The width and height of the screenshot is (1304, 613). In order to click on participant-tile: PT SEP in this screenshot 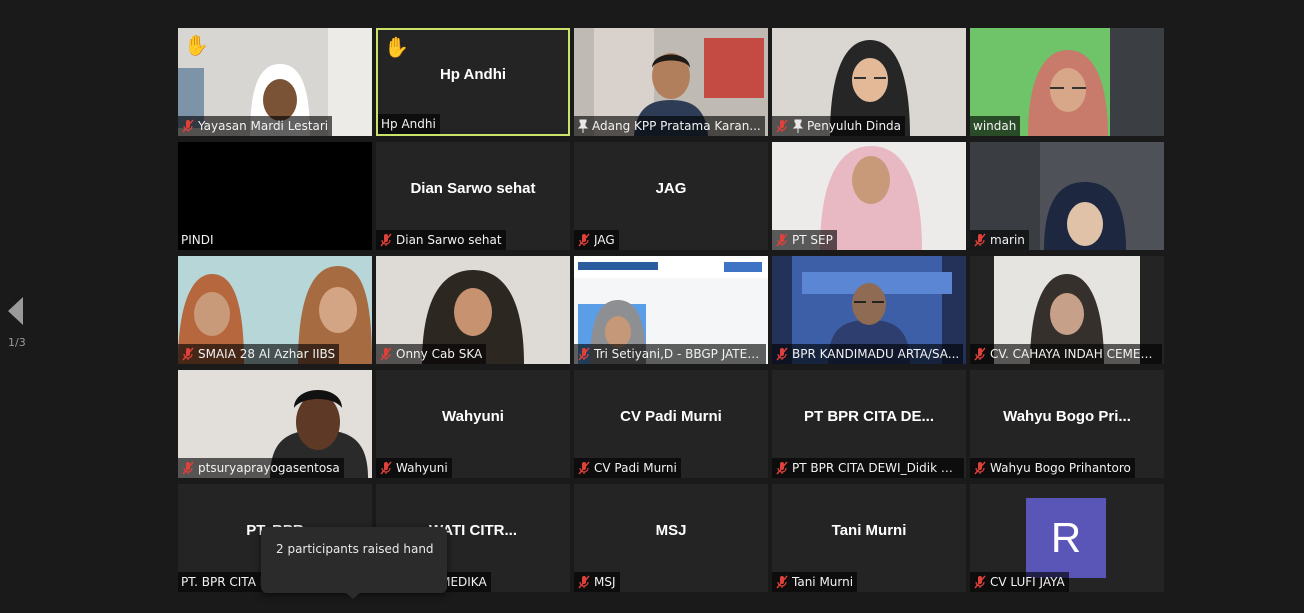, I will do `click(869, 196)`.